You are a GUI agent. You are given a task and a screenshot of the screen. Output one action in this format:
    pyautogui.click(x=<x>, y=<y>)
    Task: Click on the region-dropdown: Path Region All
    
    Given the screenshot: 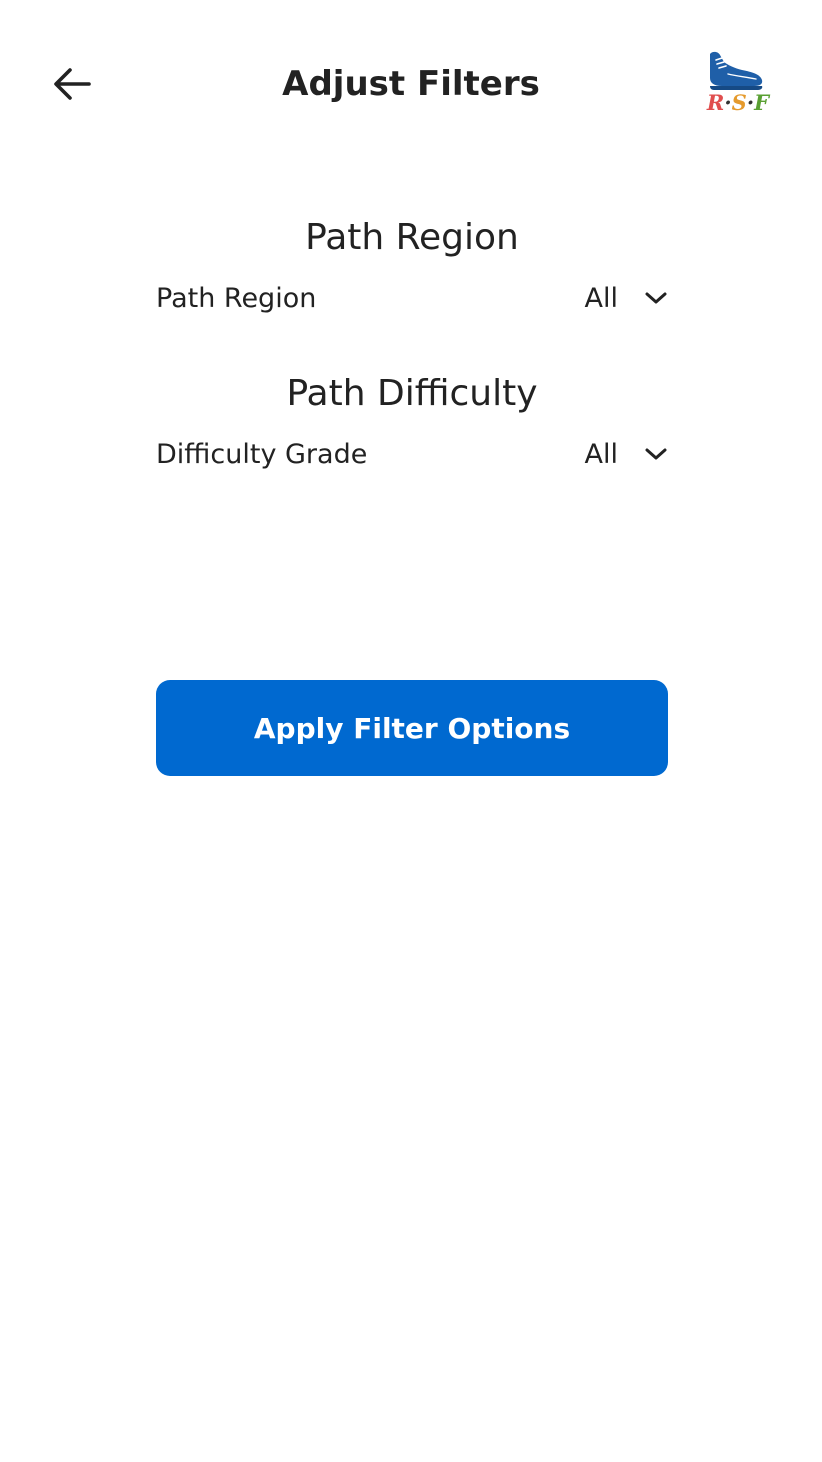 What is the action you would take?
    pyautogui.click(x=412, y=298)
    